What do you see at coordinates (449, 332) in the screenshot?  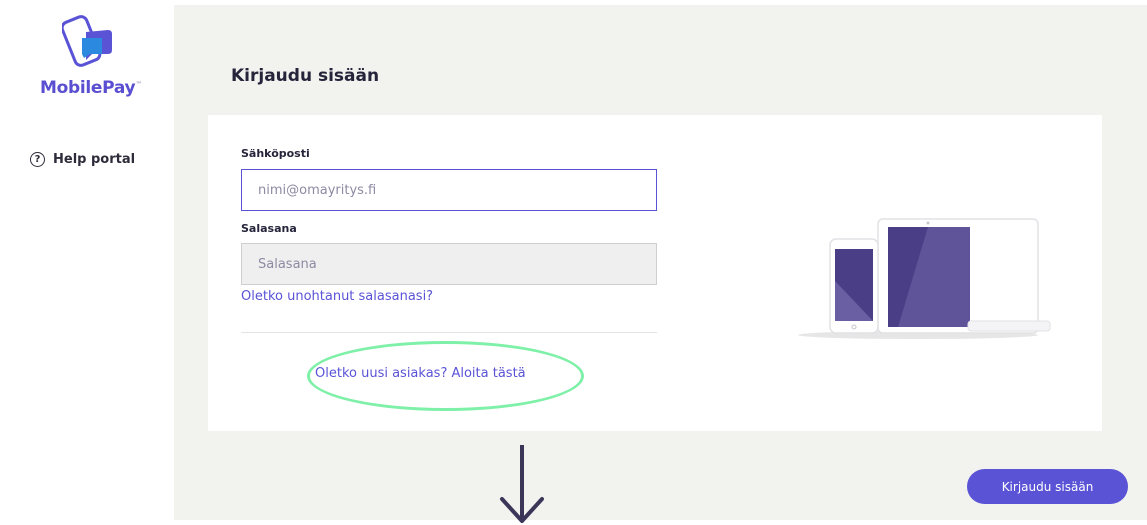 I see `divider` at bounding box center [449, 332].